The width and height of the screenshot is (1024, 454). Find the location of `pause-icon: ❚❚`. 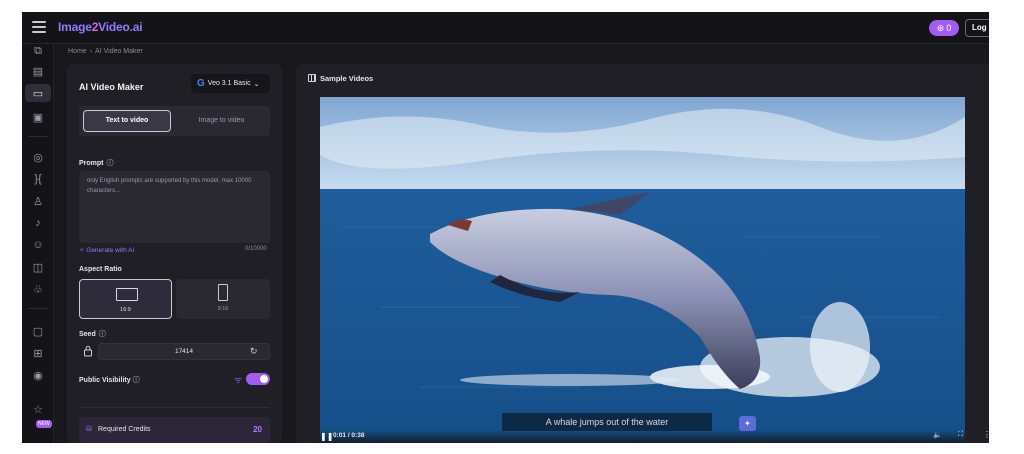

pause-icon: ❚❚ is located at coordinates (326, 436).